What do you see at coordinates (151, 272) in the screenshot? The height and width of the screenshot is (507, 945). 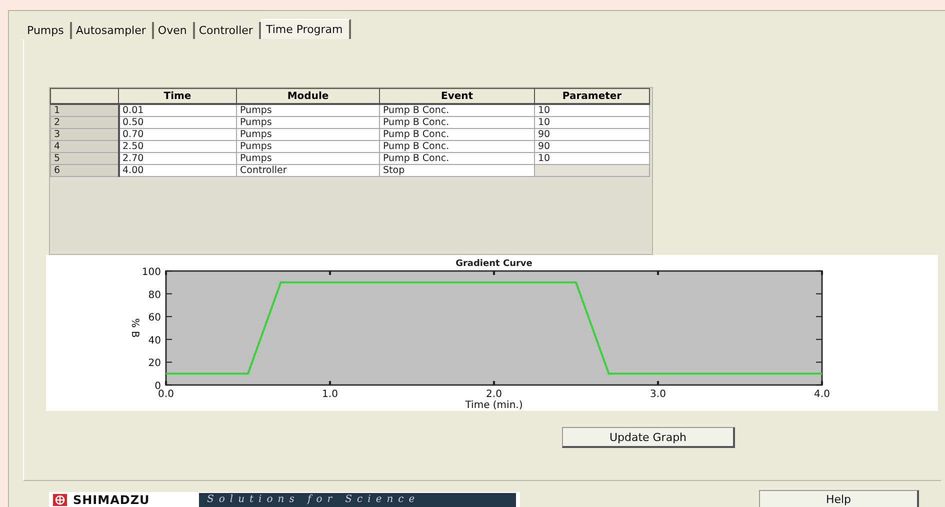 I see `y-tick-label: 100` at bounding box center [151, 272].